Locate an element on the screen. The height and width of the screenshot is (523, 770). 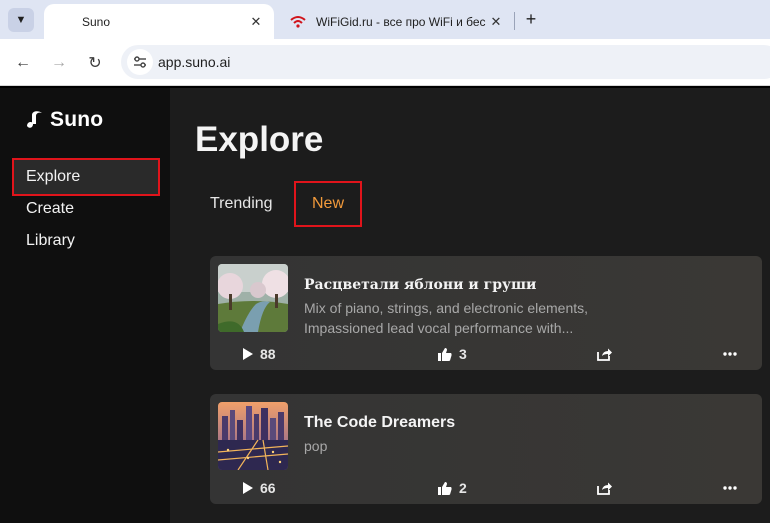
play-button: 66 is located at coordinates (259, 488).